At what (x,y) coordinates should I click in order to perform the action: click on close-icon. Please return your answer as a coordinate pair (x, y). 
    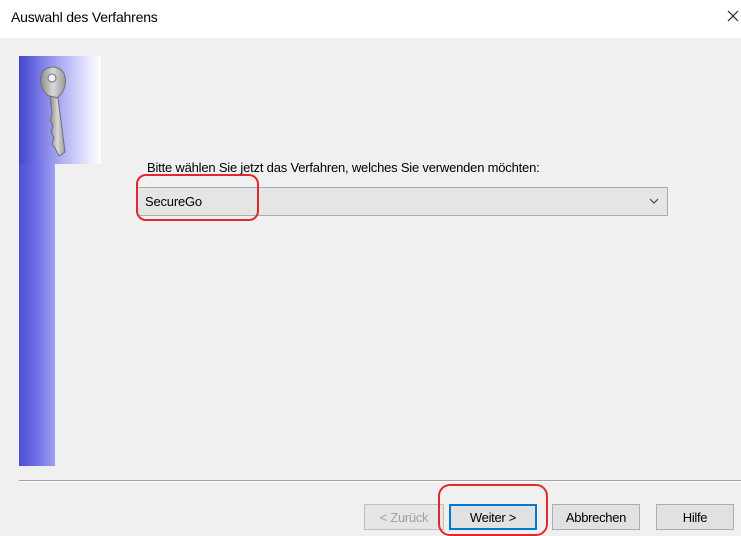
    Looking at the image, I should click on (733, 16).